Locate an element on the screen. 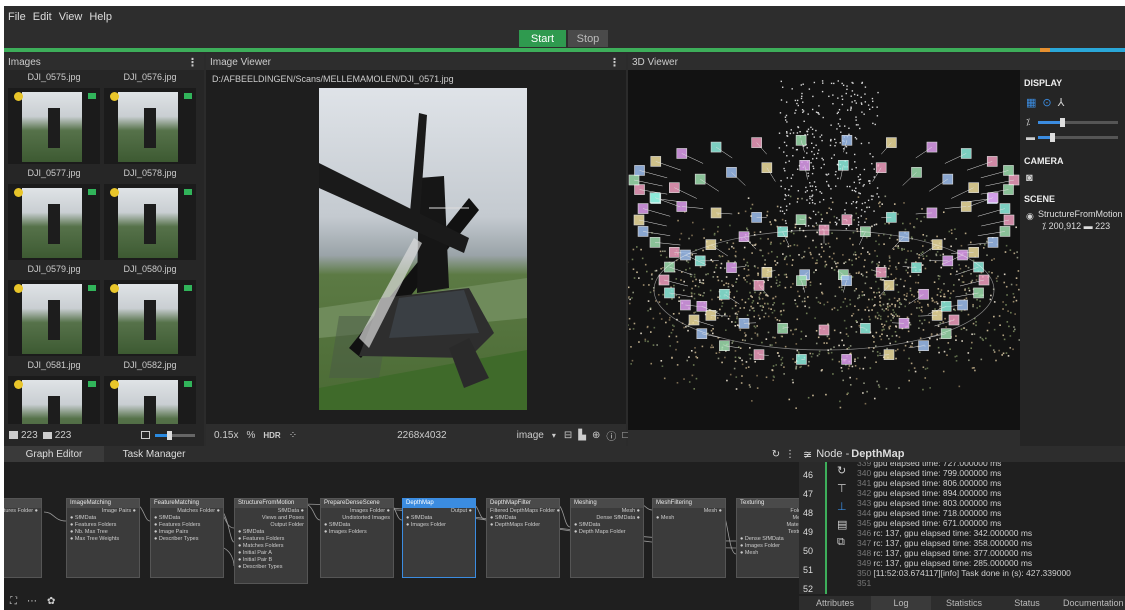  tab-documentation: Documentation is located at coordinates (1091, 603).